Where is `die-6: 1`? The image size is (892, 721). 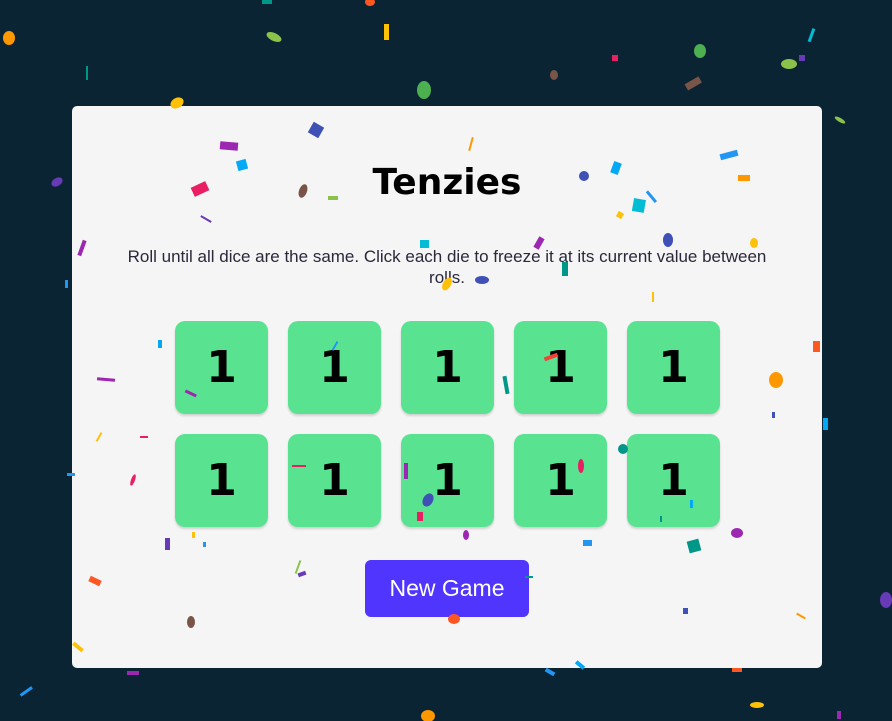
die-6: 1 is located at coordinates (221, 480).